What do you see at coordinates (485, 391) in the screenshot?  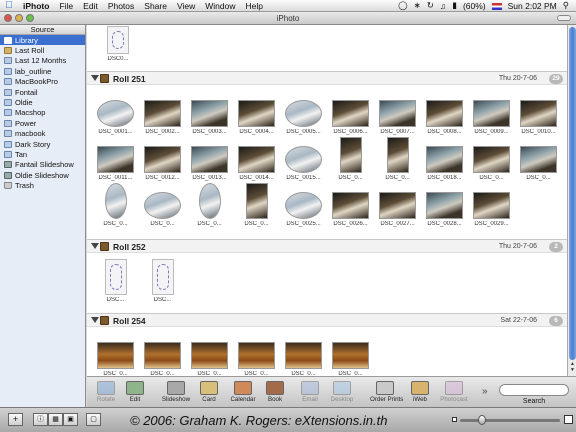 I see `more-tools-icon: »` at bounding box center [485, 391].